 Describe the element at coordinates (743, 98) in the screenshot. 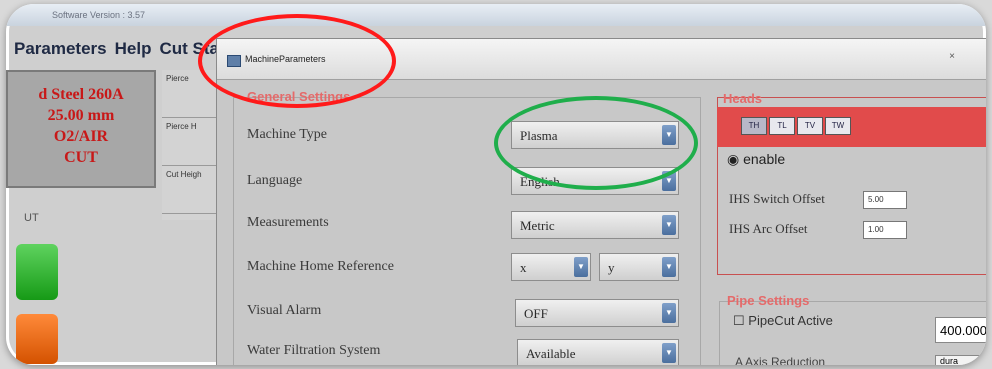

I see `heads-title: Heads` at that location.